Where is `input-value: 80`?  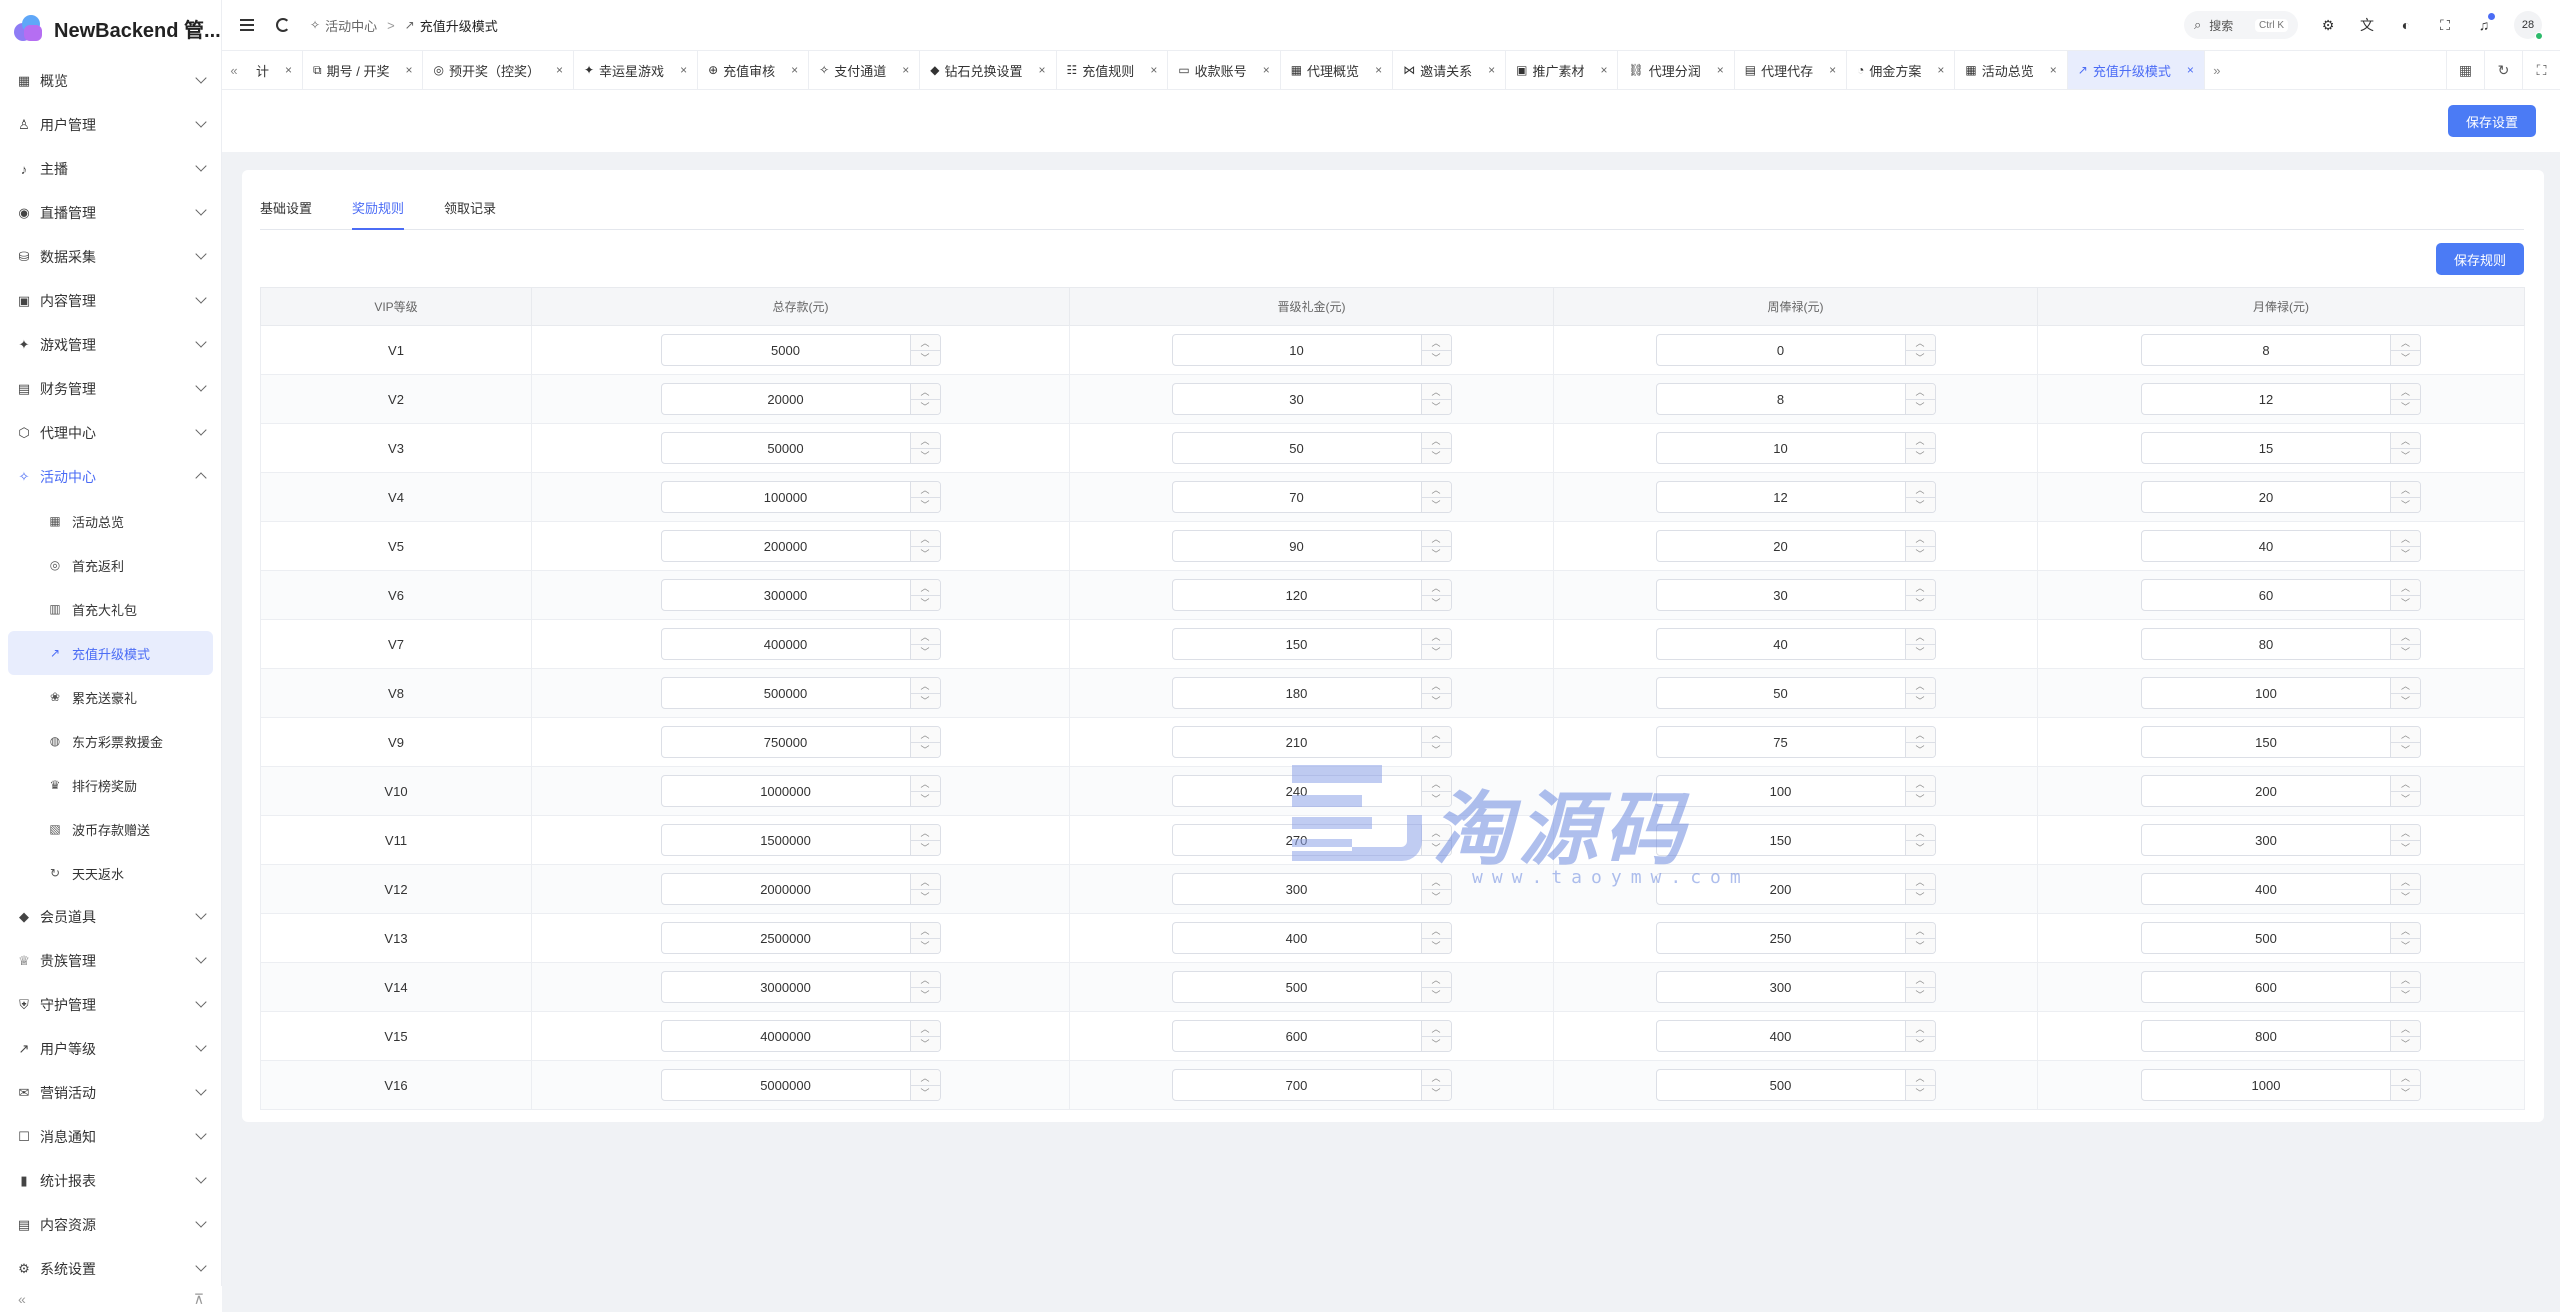
input-value: 80 is located at coordinates (2266, 644).